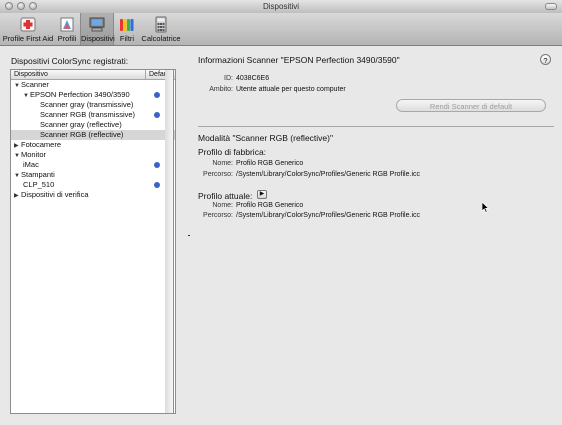  Describe the element at coordinates (228, 78) in the screenshot. I see `id-label: ID:` at that location.